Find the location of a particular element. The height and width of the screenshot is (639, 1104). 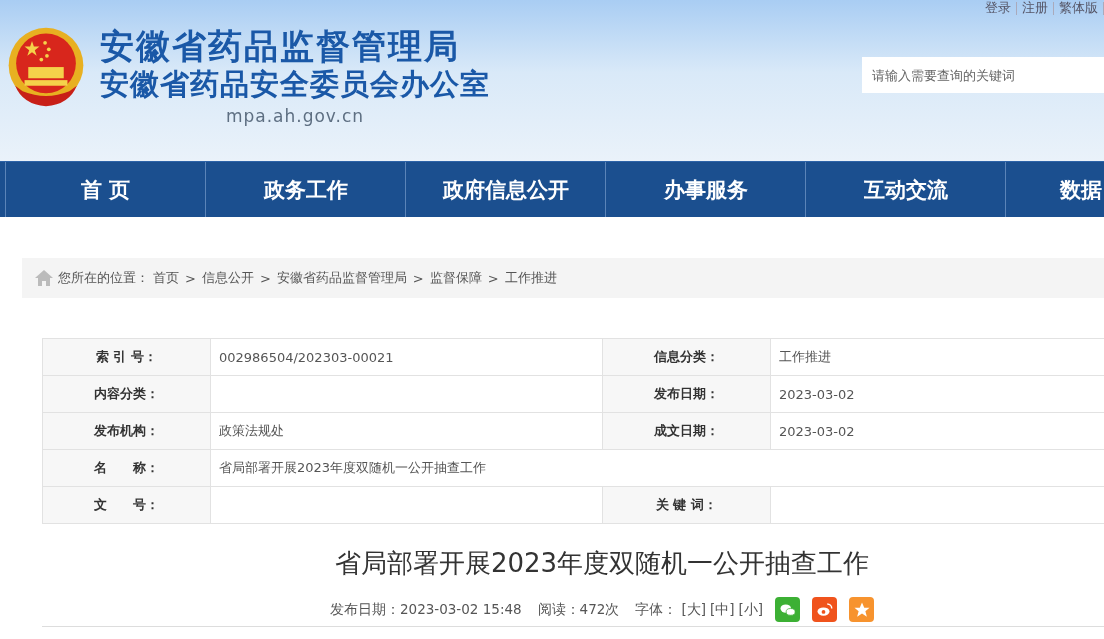

read-count: 阅读：472次 is located at coordinates (578, 609).